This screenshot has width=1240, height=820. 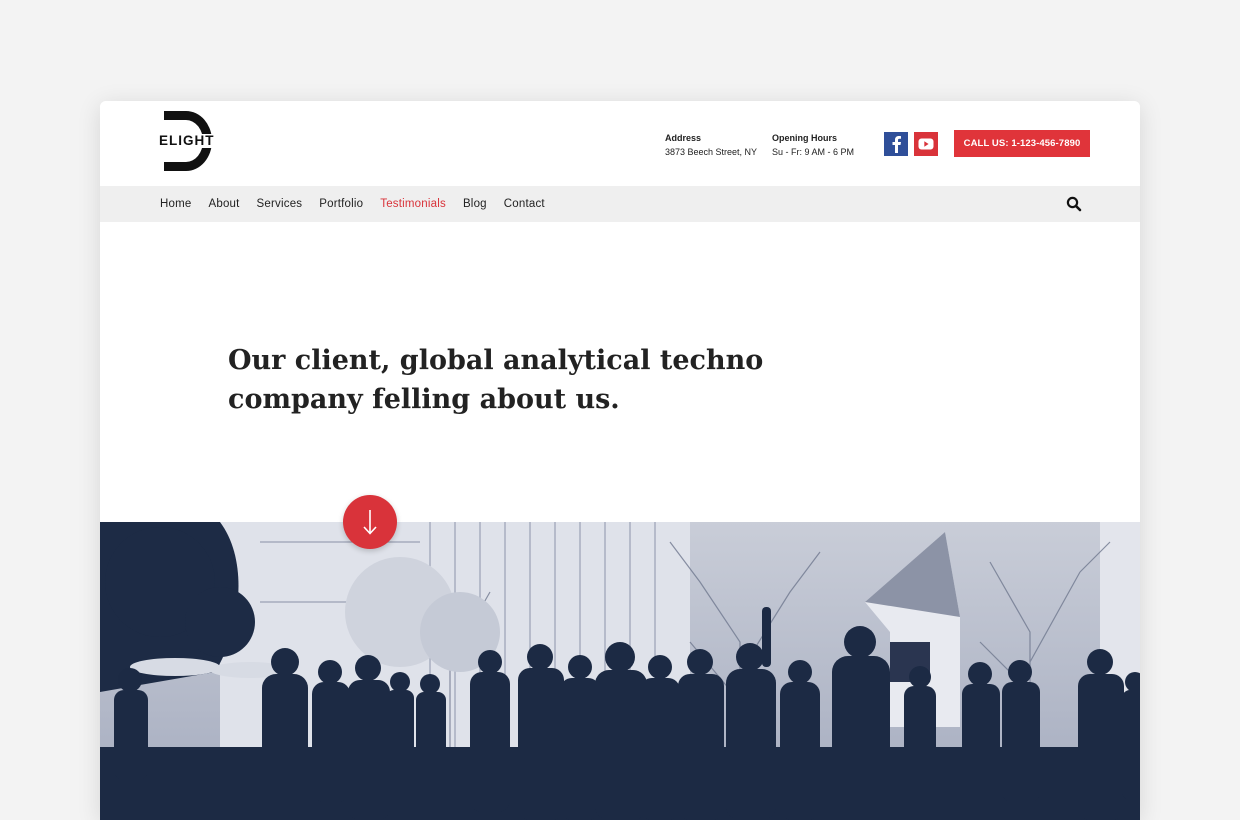 I want to click on hours-block: Opening Hours Su - Fr: 9 AM - 6 PM, so click(x=813, y=145).